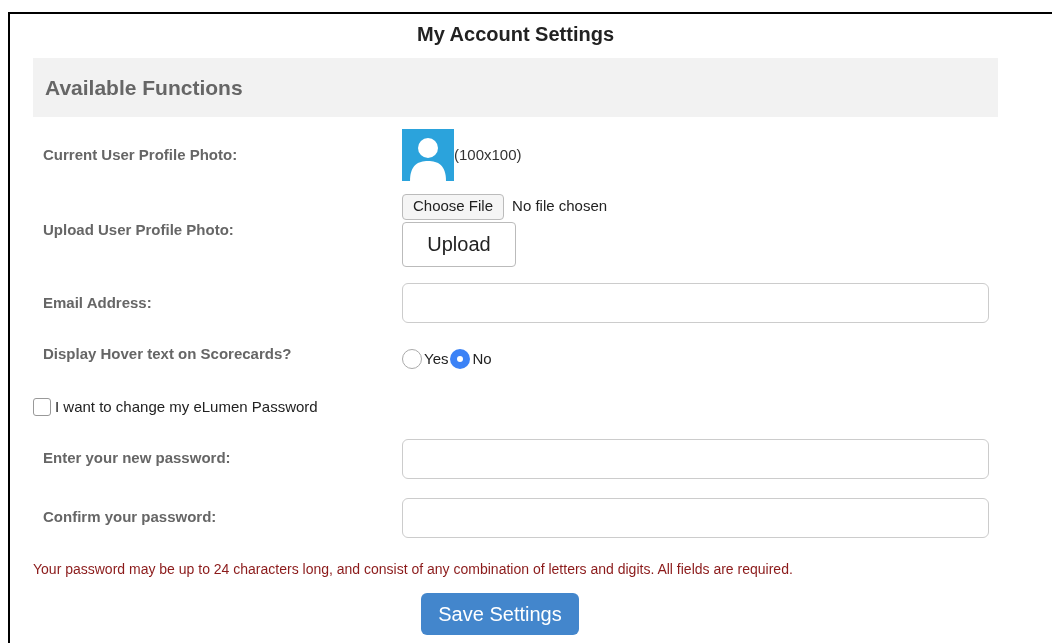 The image size is (1052, 643). I want to click on radio-option: Yes, so click(425, 359).